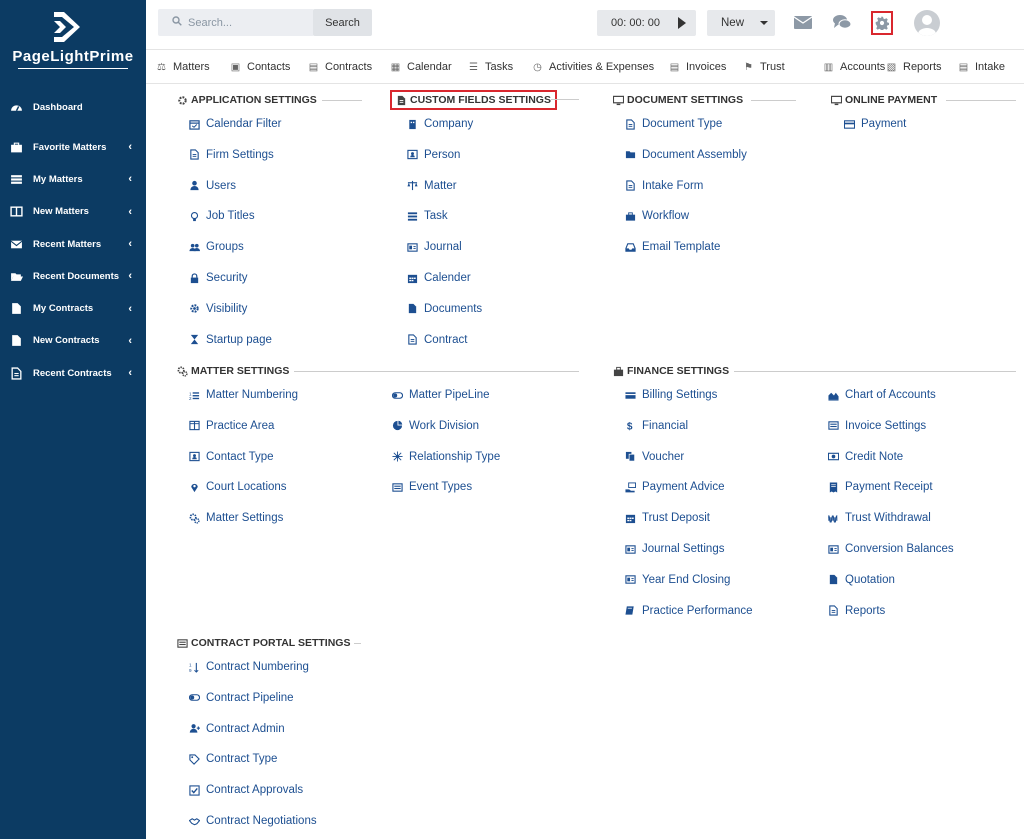 This screenshot has height=839, width=1024. I want to click on settings-link-label: Trust Withdrawal, so click(888, 518).